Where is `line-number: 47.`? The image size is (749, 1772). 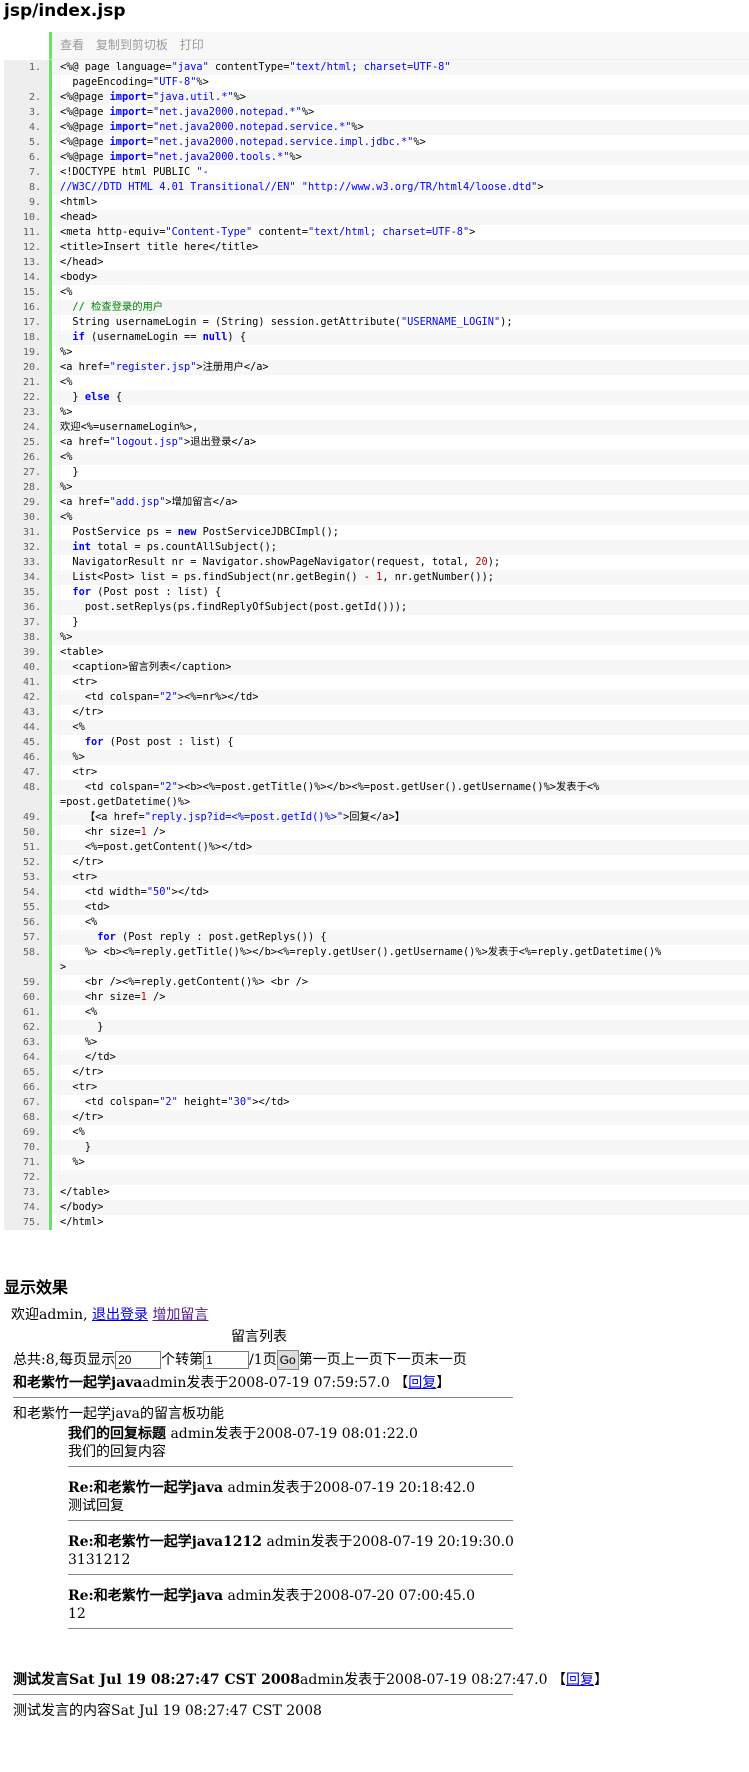 line-number: 47. is located at coordinates (26, 772).